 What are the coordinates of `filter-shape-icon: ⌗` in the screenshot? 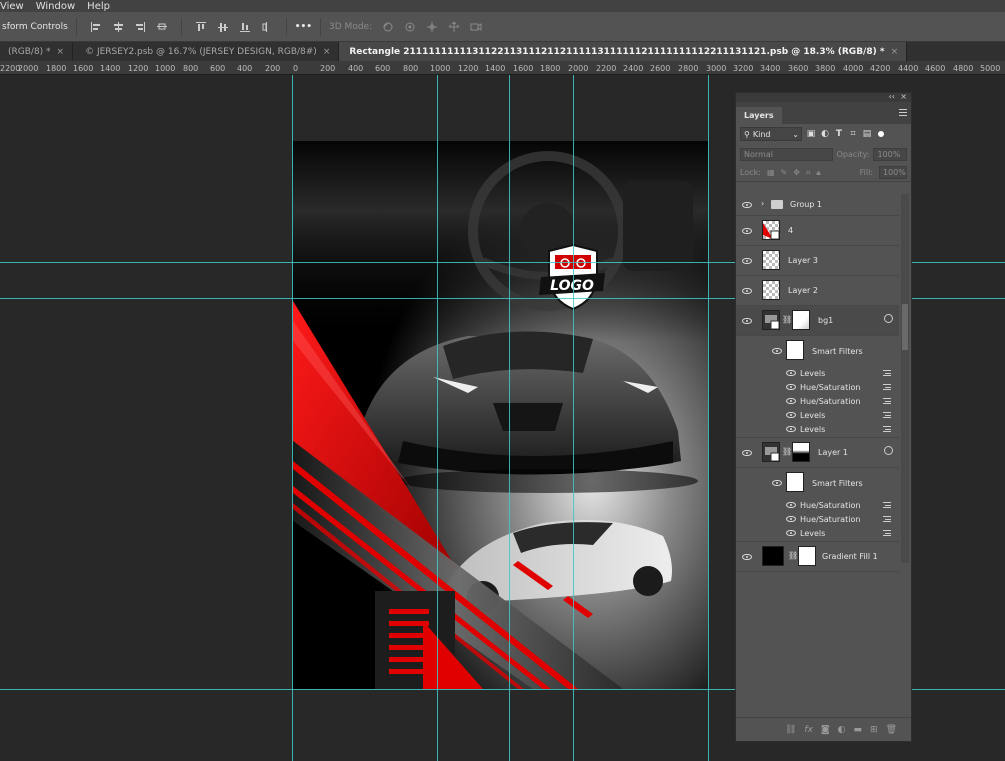 It's located at (853, 134).